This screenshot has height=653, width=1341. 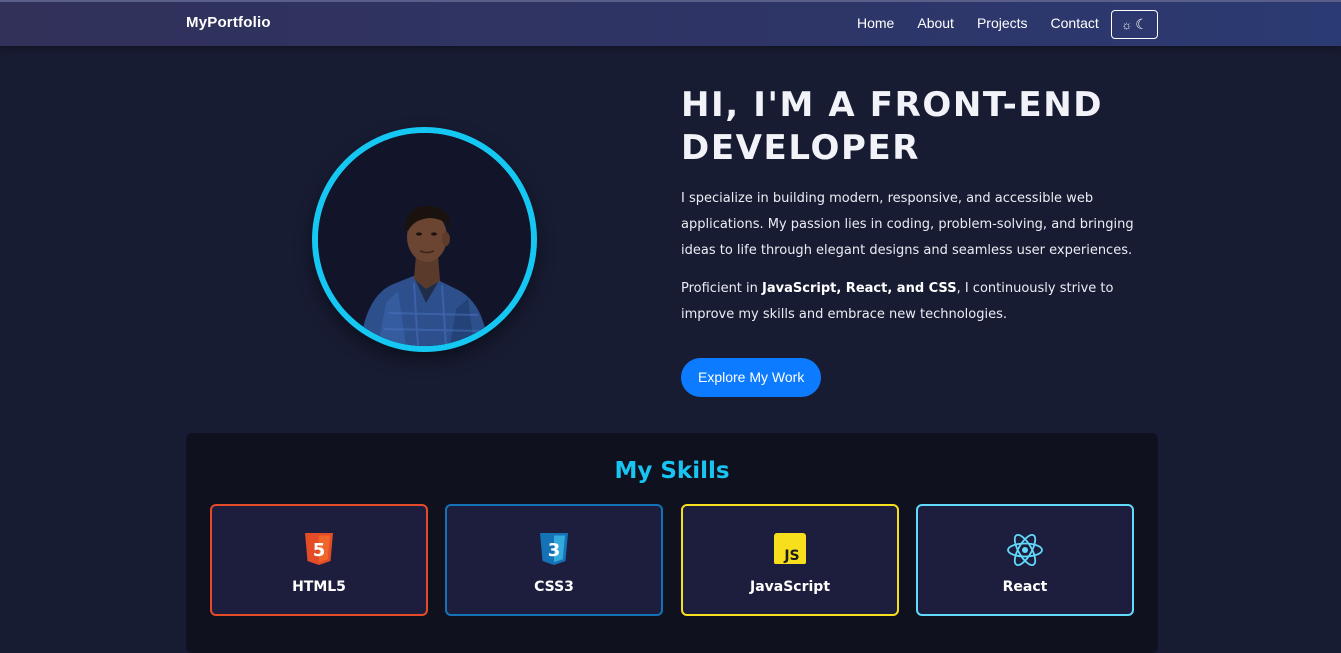 I want to click on javascript-glyph: JS, so click(x=791, y=556).